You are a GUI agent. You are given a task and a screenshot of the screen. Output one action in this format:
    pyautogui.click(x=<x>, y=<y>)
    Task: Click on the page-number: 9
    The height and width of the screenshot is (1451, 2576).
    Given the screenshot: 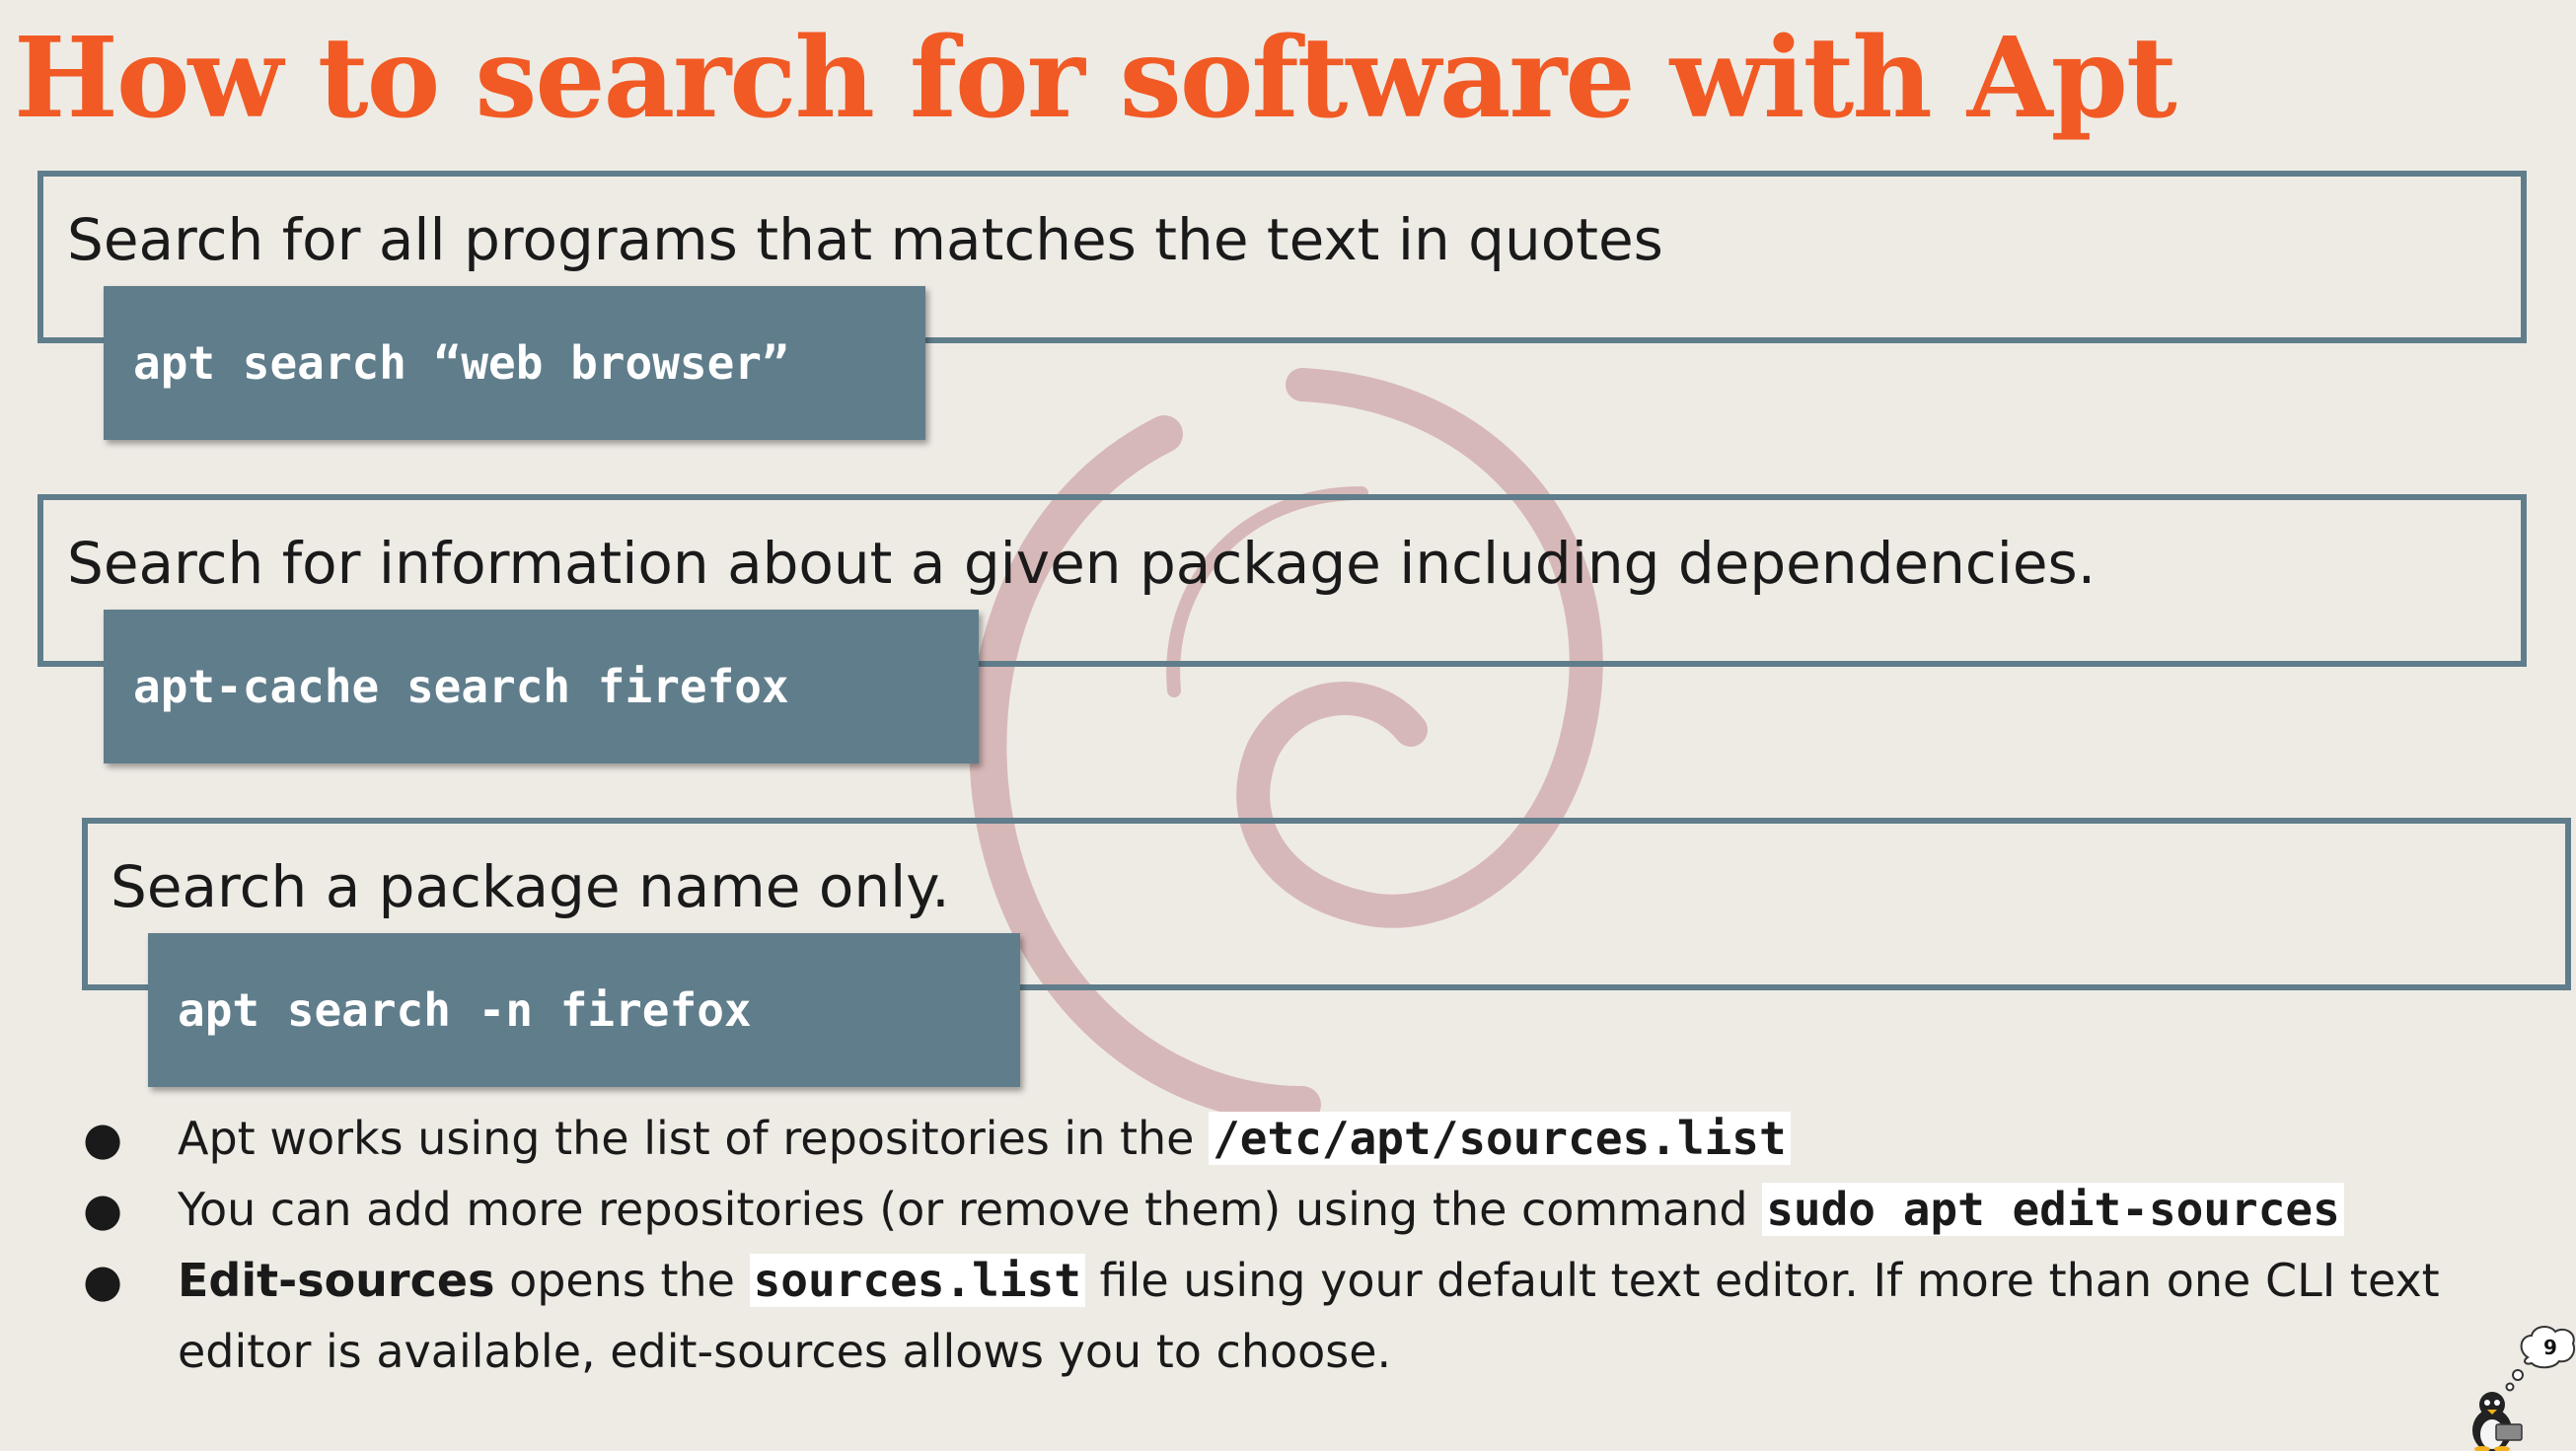 What is the action you would take?
    pyautogui.click(x=2550, y=1347)
    